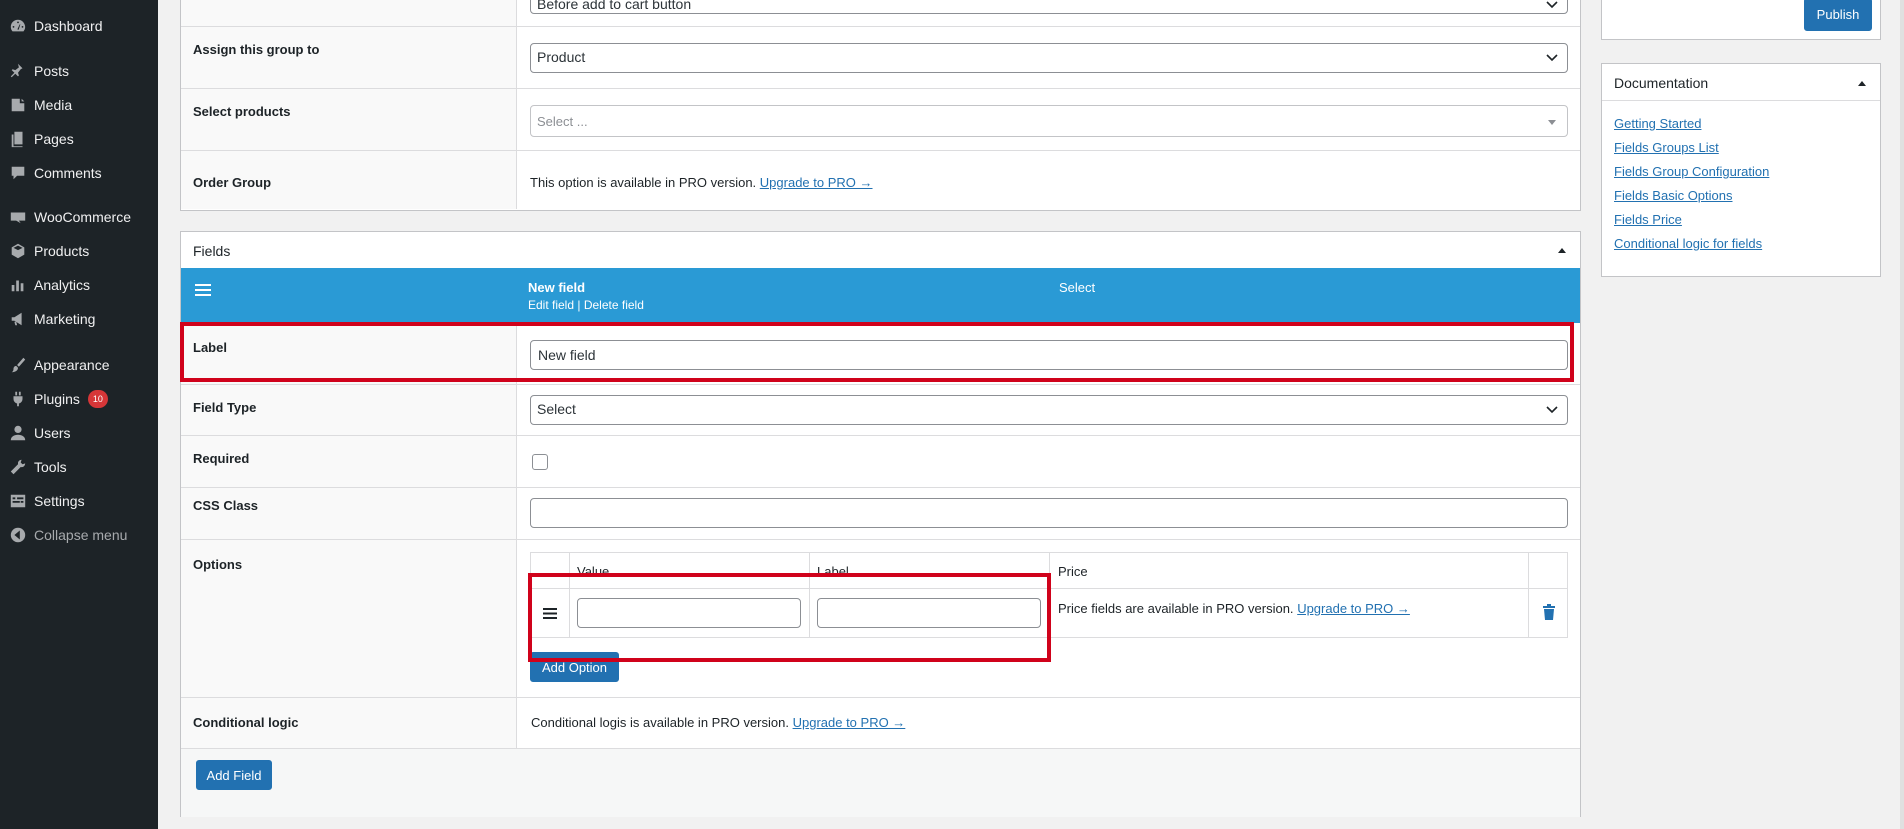  I want to click on doc-link-fields-price: Fields Price, so click(1648, 219).